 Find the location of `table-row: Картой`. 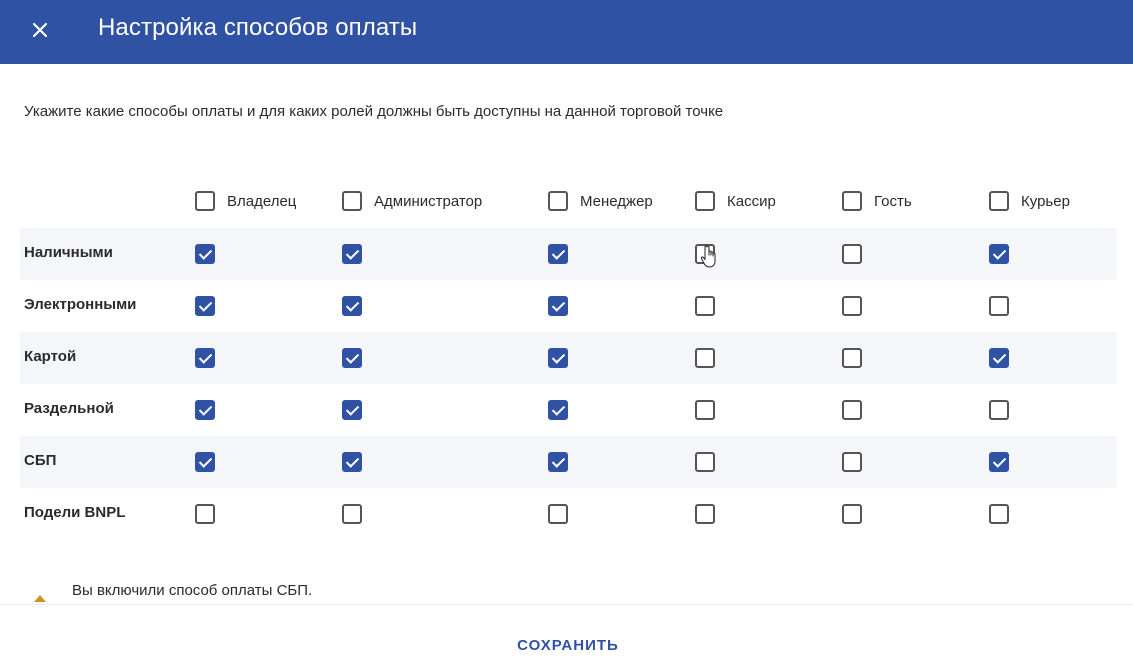

table-row: Картой is located at coordinates (568, 358).